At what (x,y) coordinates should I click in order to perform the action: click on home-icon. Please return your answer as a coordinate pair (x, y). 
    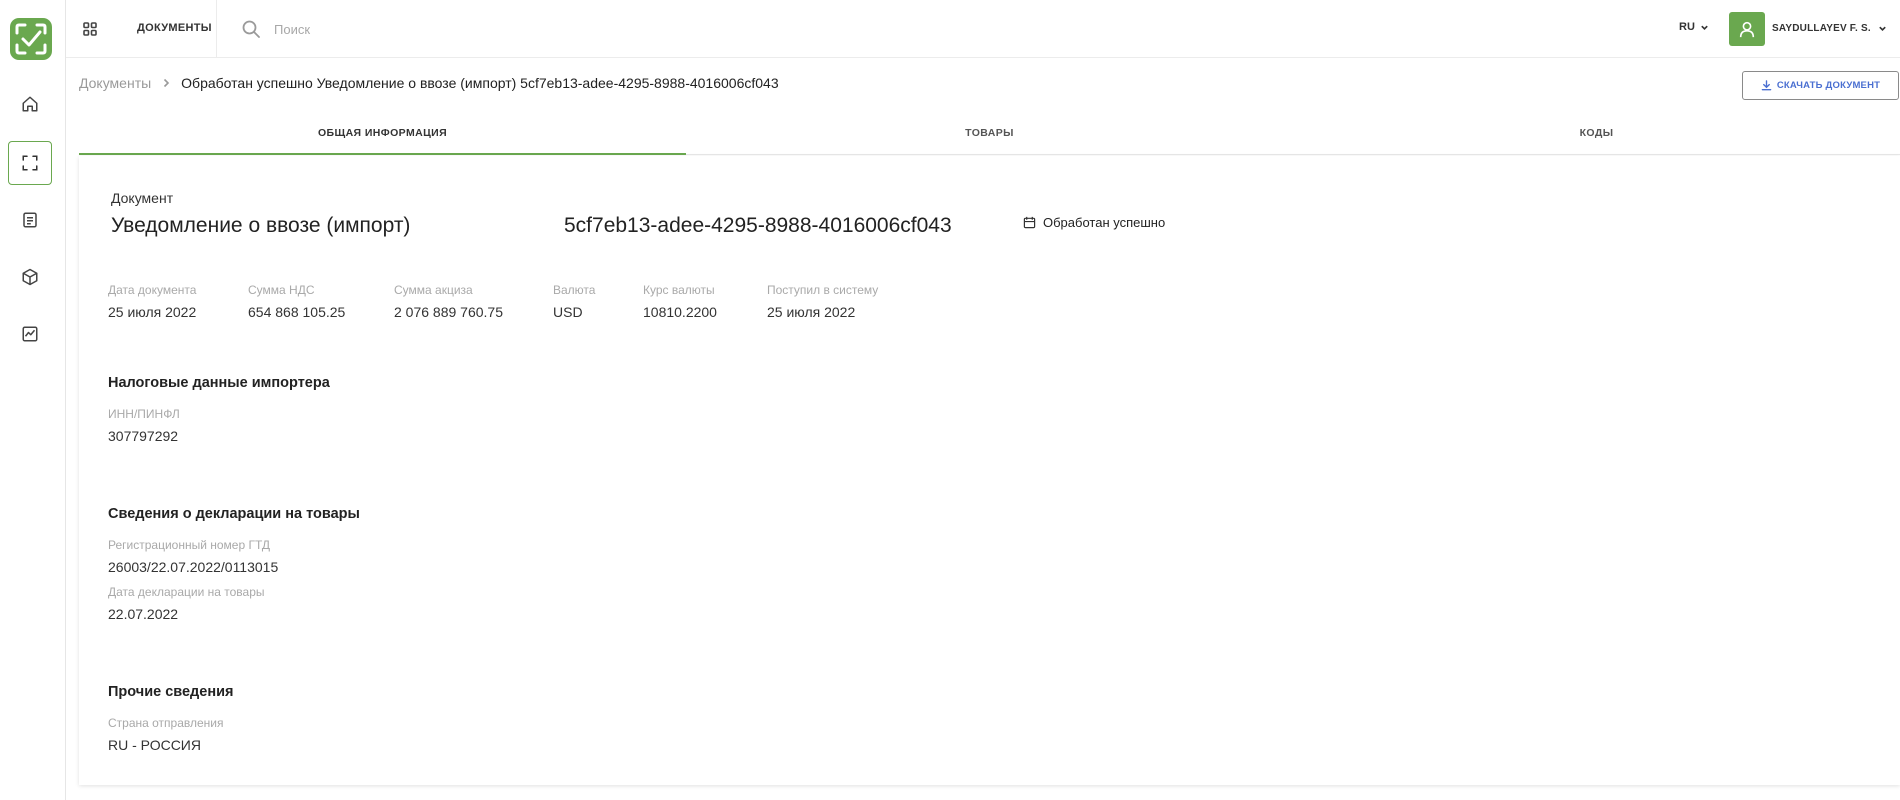
    Looking at the image, I should click on (30, 104).